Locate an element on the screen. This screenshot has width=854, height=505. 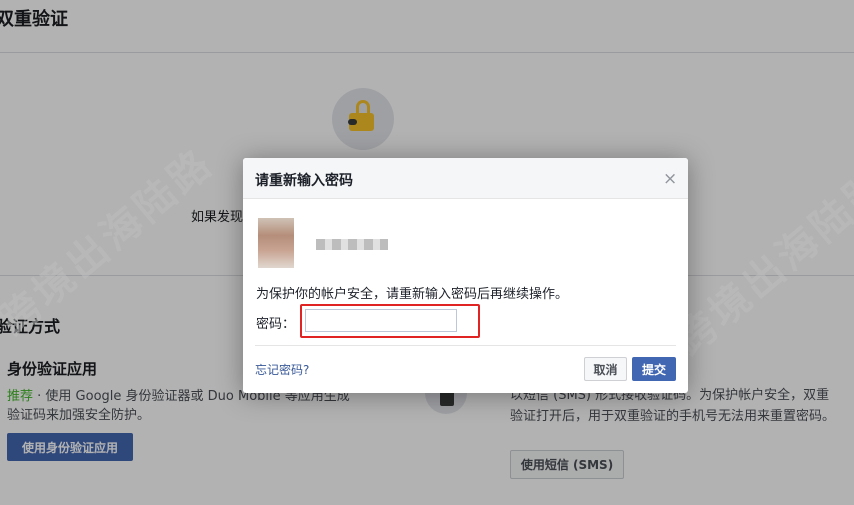
dialog-title: 请重新输入密码 is located at coordinates (304, 181).